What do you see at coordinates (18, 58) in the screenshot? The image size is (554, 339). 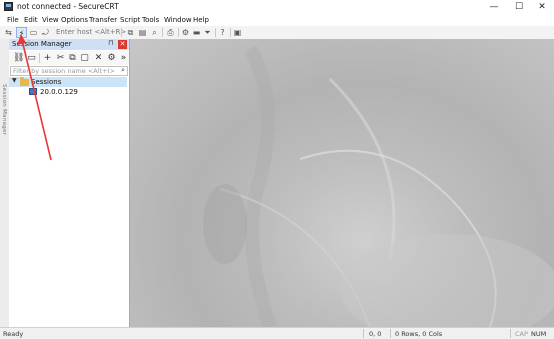 I see `link-icon: ⛓` at bounding box center [18, 58].